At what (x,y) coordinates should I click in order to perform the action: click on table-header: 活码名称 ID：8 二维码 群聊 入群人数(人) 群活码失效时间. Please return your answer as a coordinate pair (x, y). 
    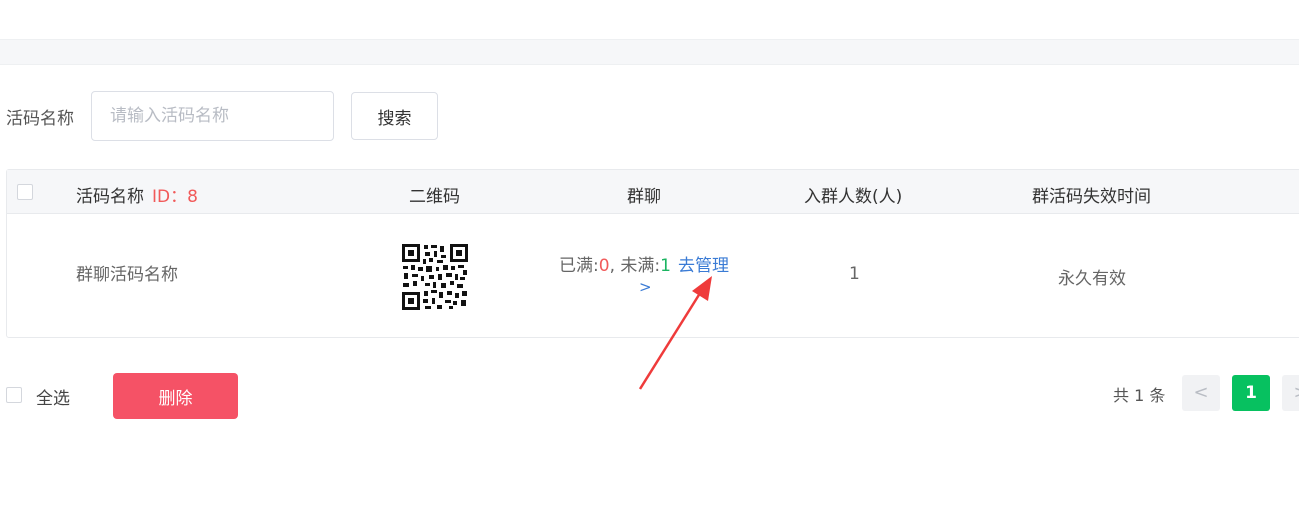
    Looking at the image, I should click on (653, 192).